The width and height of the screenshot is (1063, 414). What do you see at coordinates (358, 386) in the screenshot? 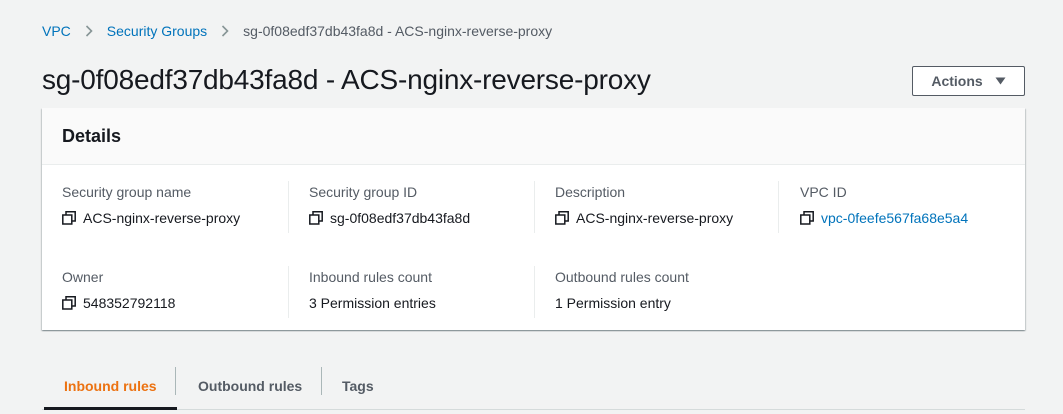
I see `tab-tags: Tags` at bounding box center [358, 386].